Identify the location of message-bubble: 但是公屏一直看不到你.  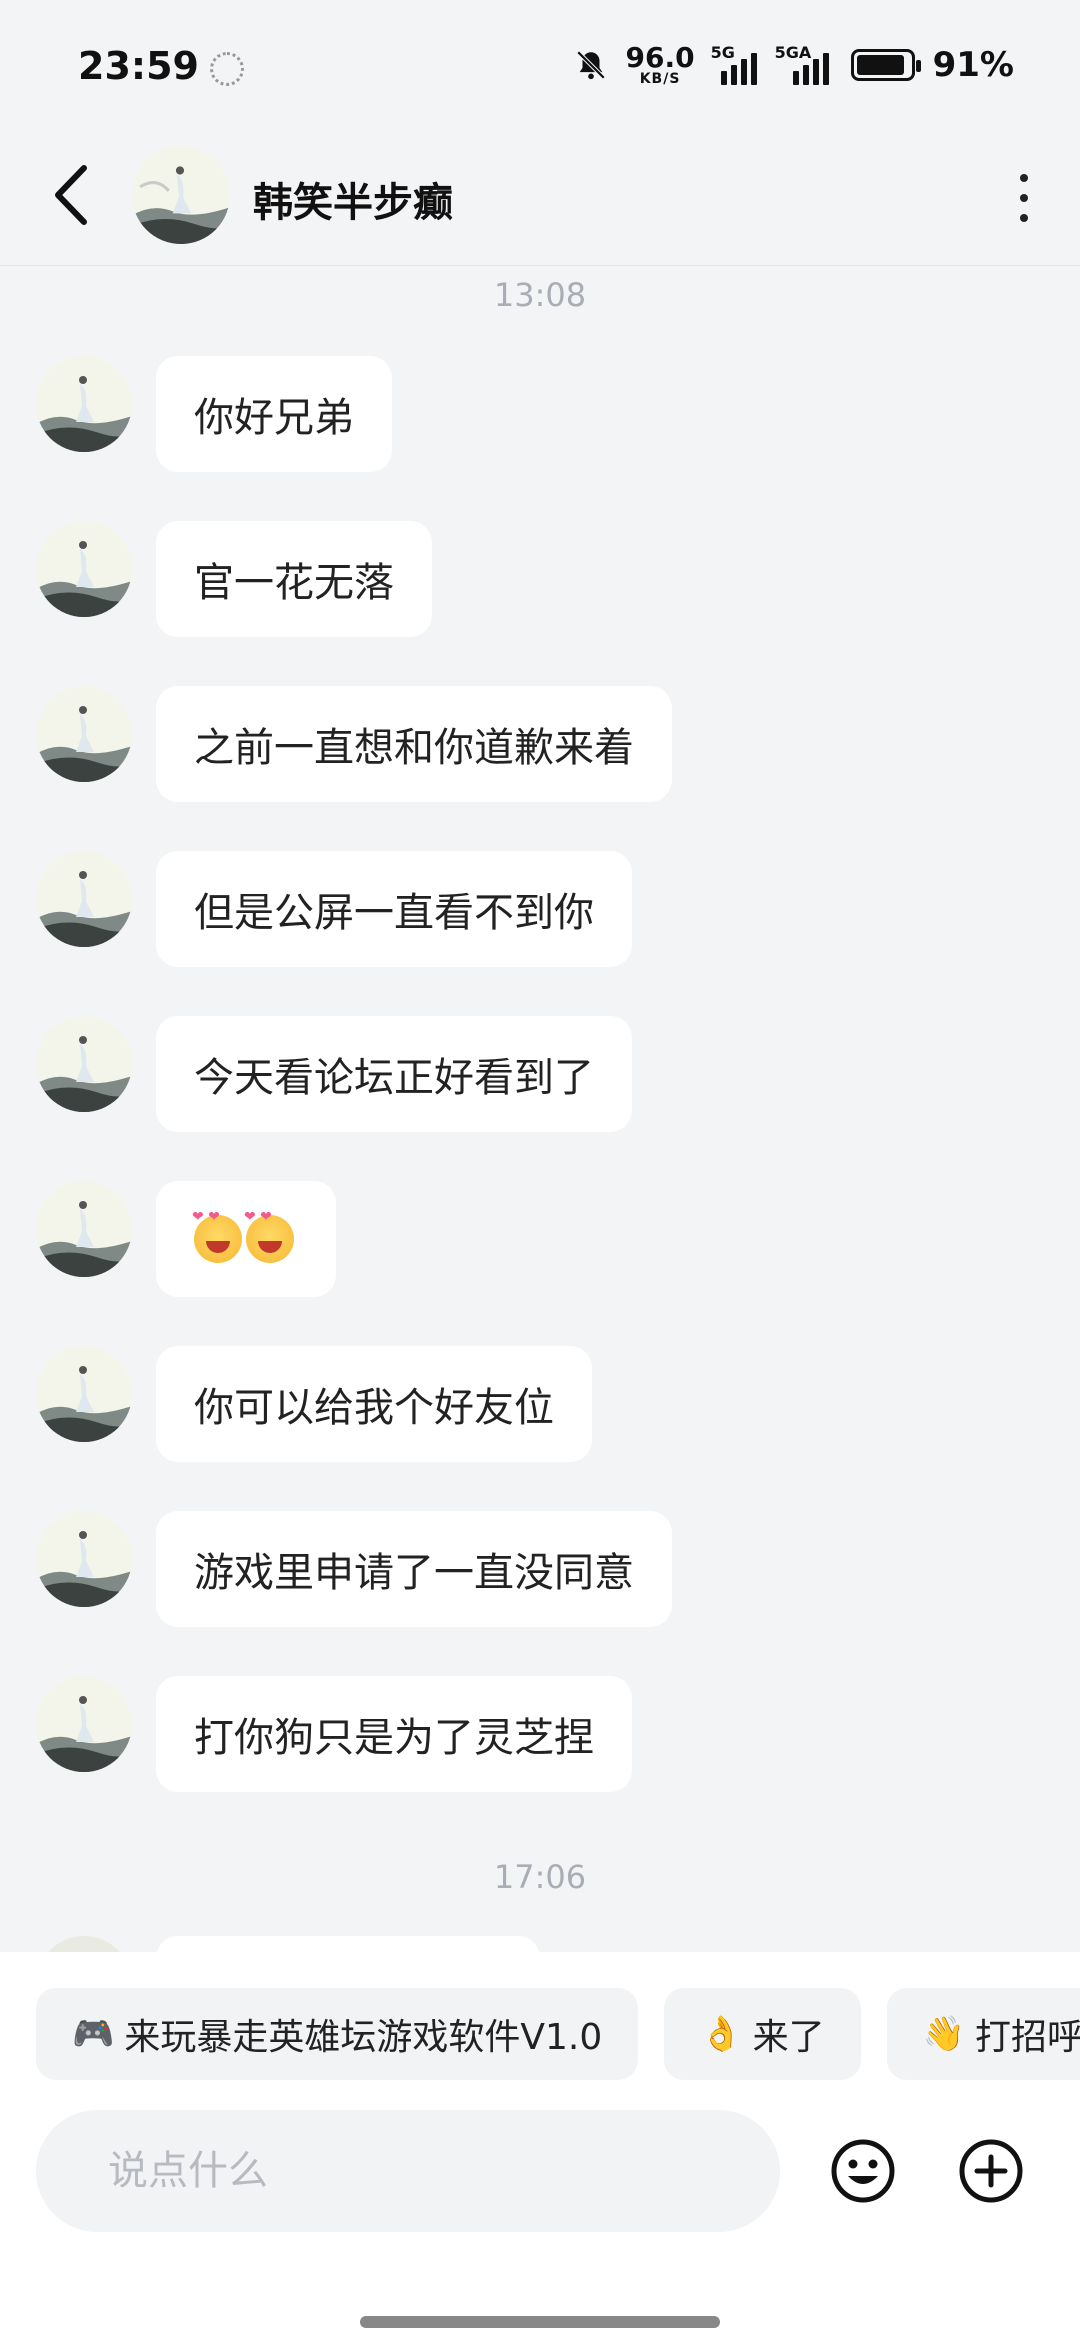
(394, 909).